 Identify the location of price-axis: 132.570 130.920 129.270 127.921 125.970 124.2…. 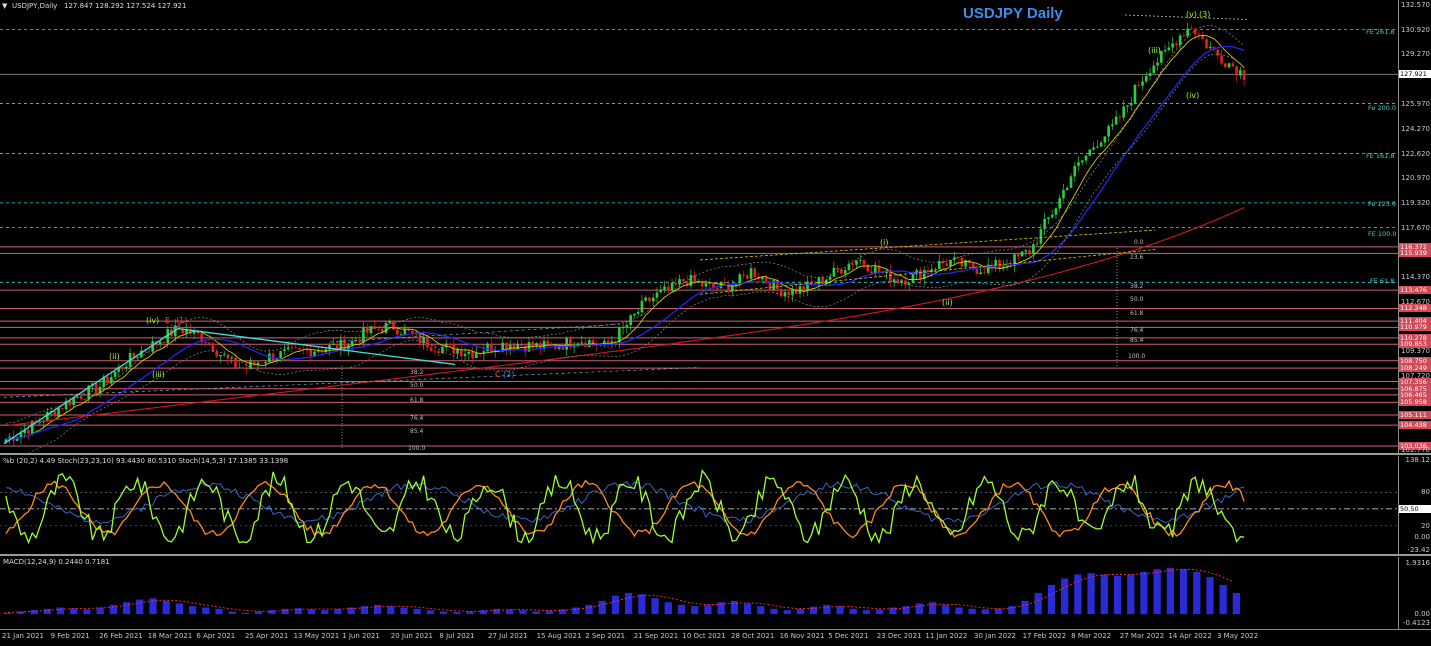
(1414, 226).